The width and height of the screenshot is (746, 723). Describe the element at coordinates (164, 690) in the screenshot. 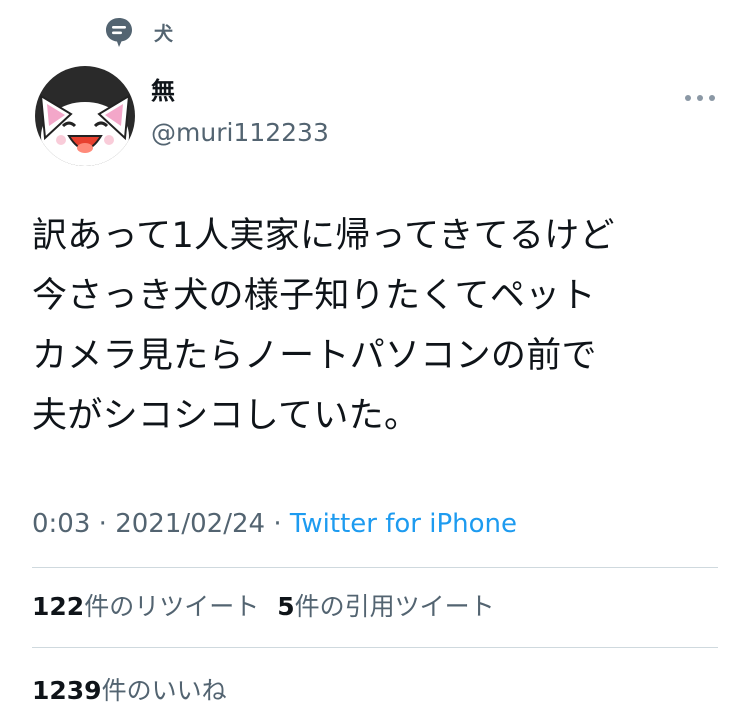

I see `like-label: 件のいいね` at that location.